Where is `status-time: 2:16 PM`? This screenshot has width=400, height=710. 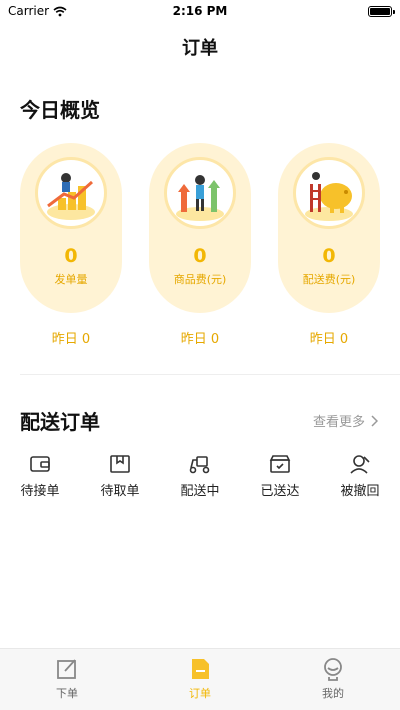
status-time: 2:16 PM is located at coordinates (200, 11).